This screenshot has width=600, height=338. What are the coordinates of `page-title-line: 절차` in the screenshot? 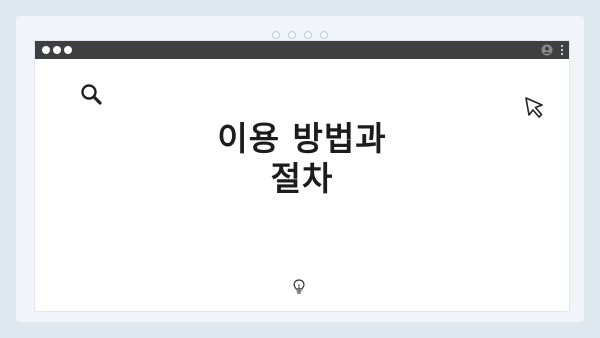 It's located at (302, 178).